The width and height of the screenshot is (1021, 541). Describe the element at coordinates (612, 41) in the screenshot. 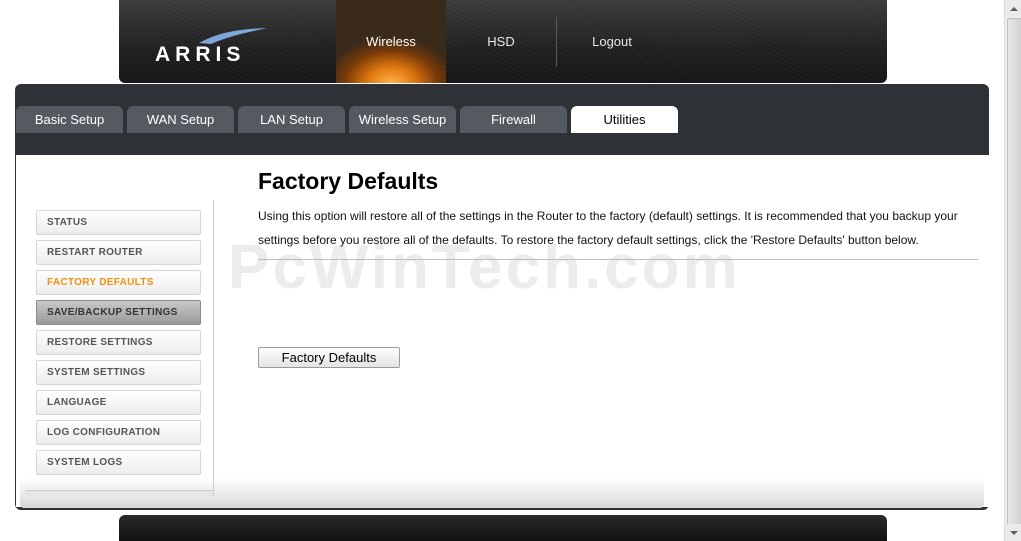

I see `top-nav-logout: Logout` at that location.